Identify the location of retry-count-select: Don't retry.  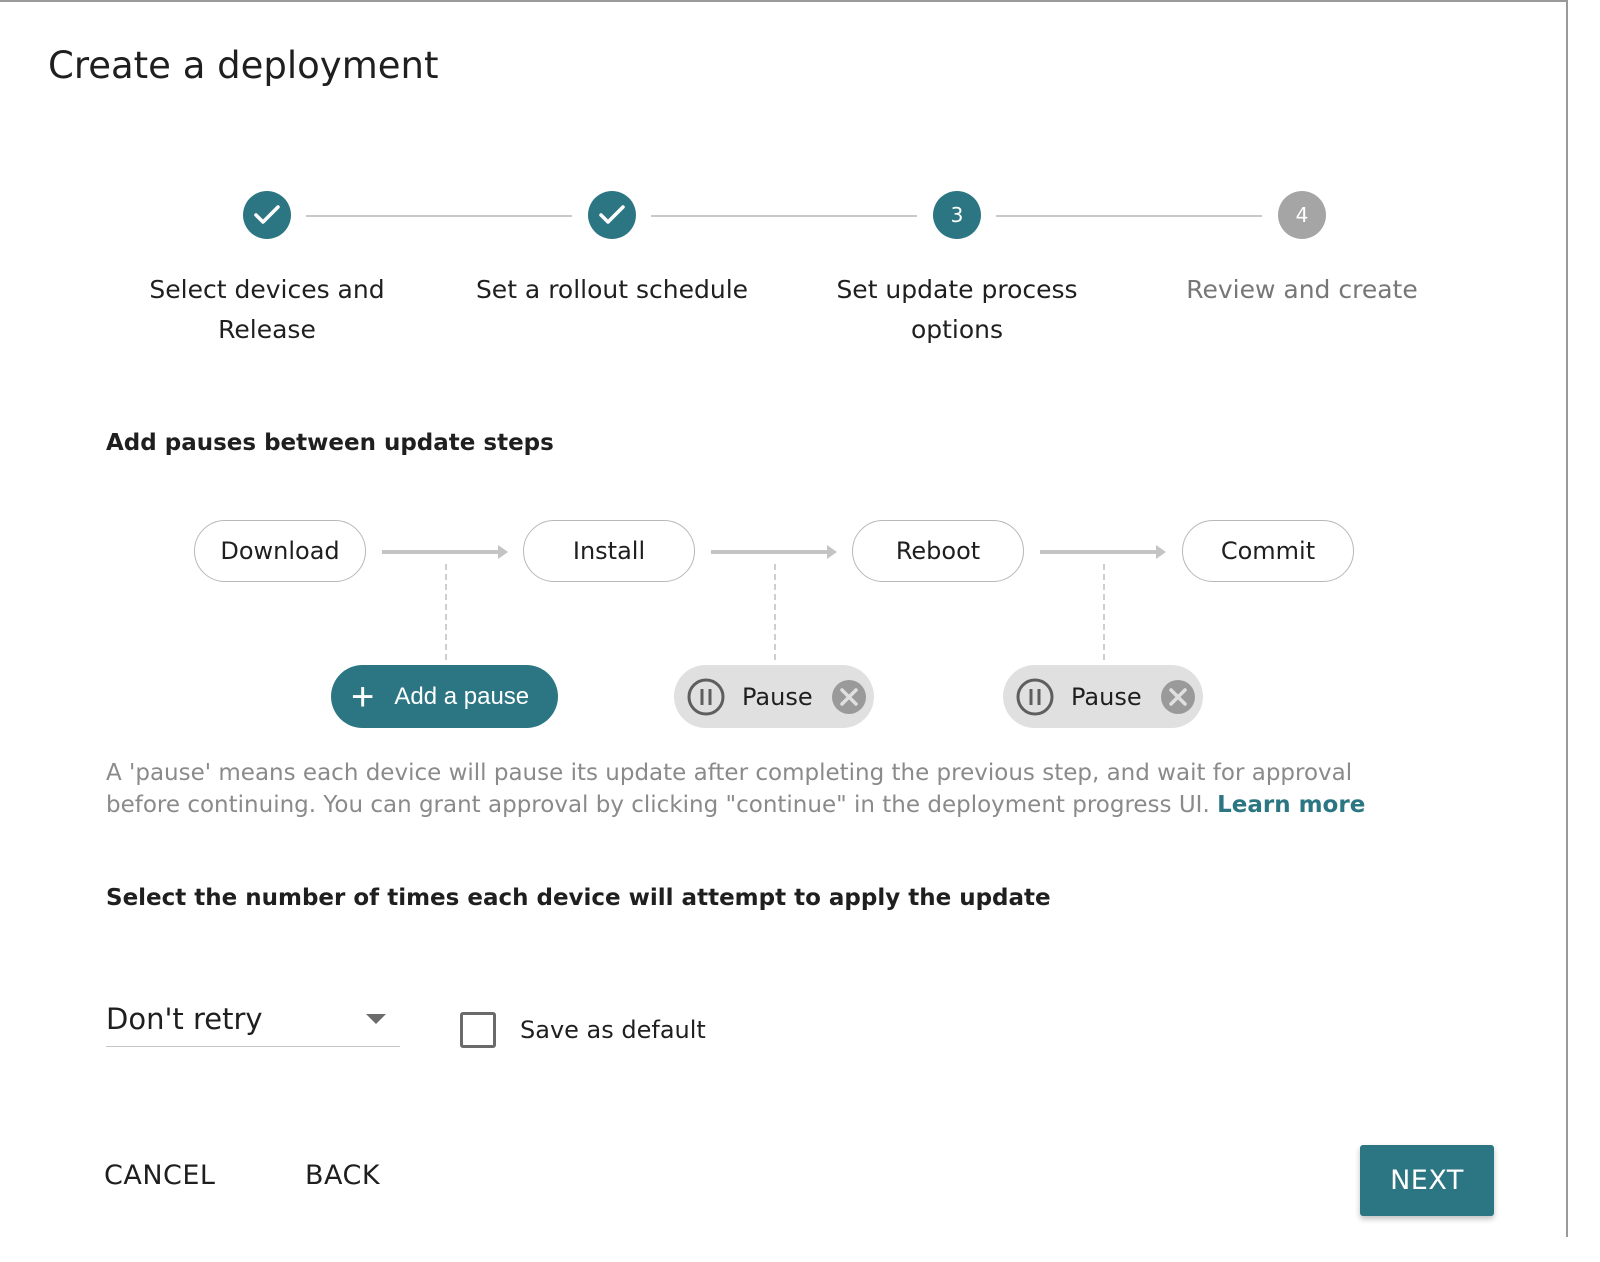
(253, 1019).